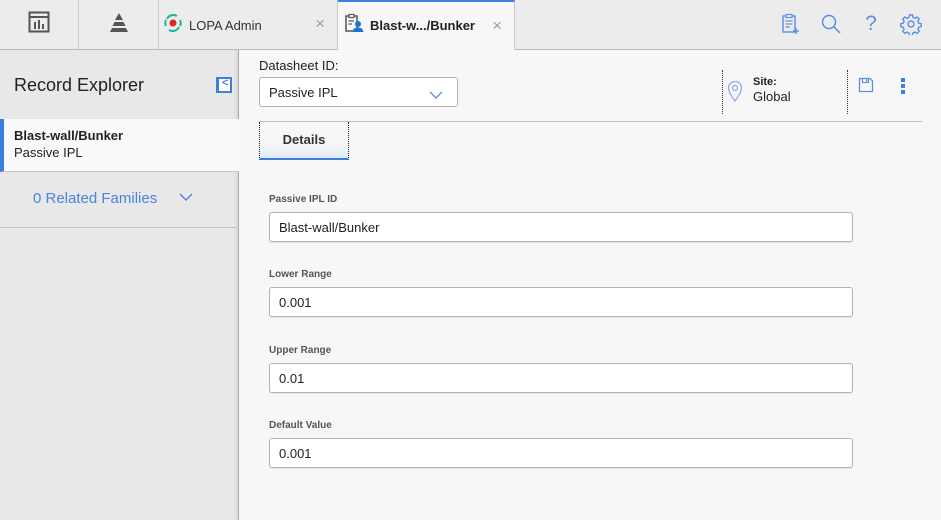 This screenshot has height=520, width=941. I want to click on new-record-icon, so click(791, 24).